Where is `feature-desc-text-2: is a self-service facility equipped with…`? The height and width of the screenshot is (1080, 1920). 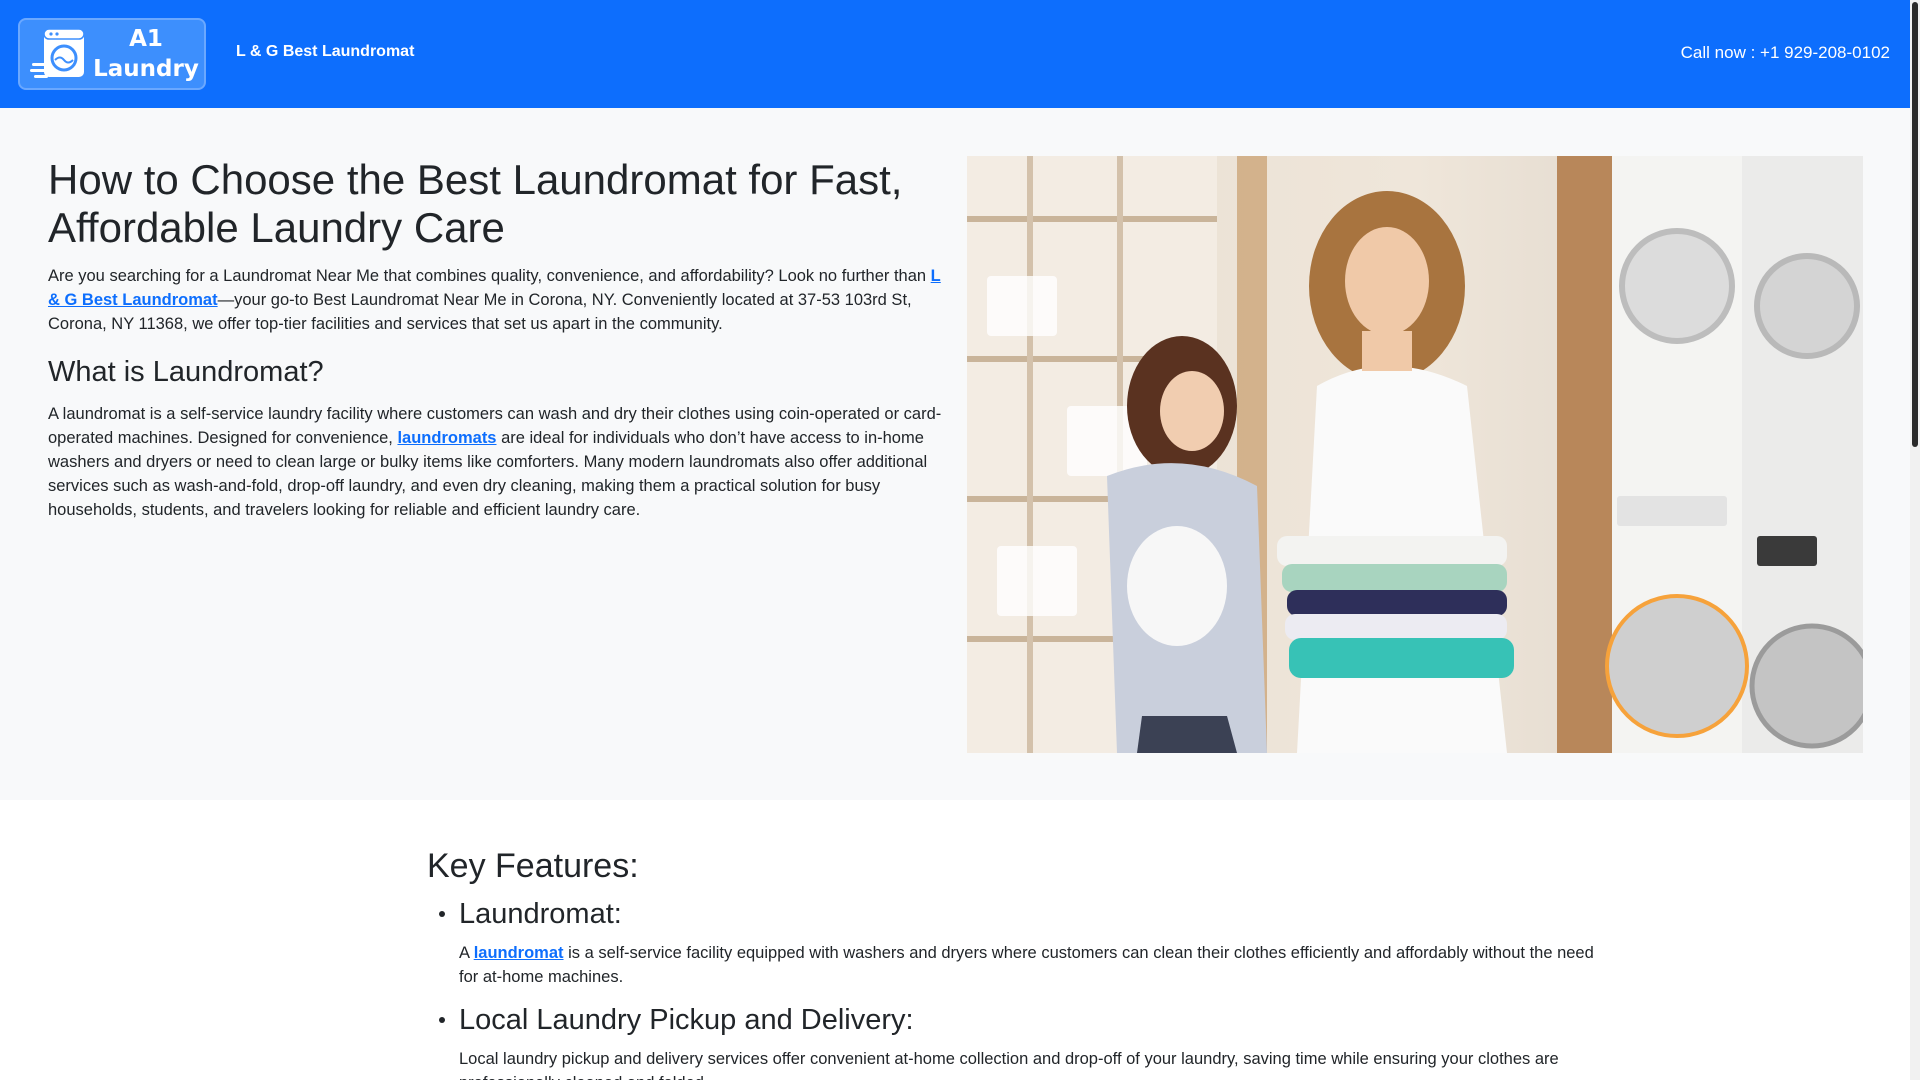 feature-desc-text-2: is a self-service facility equipped with… is located at coordinates (1026, 965).